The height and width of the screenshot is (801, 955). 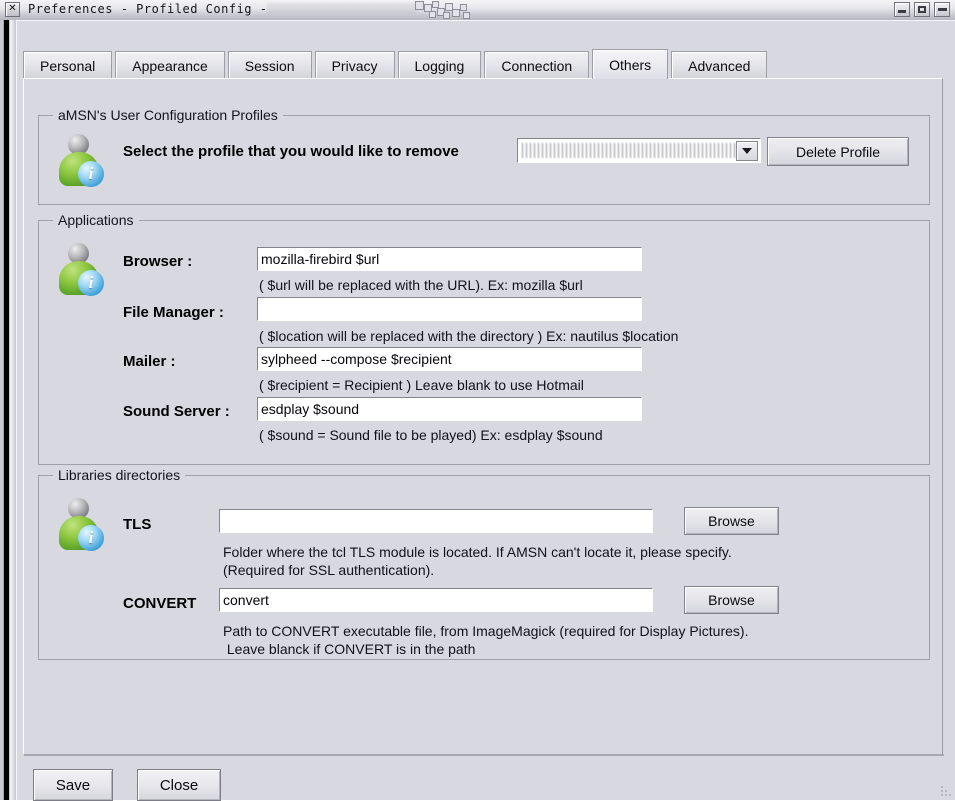 I want to click on tab-connection: Connection, so click(x=537, y=65).